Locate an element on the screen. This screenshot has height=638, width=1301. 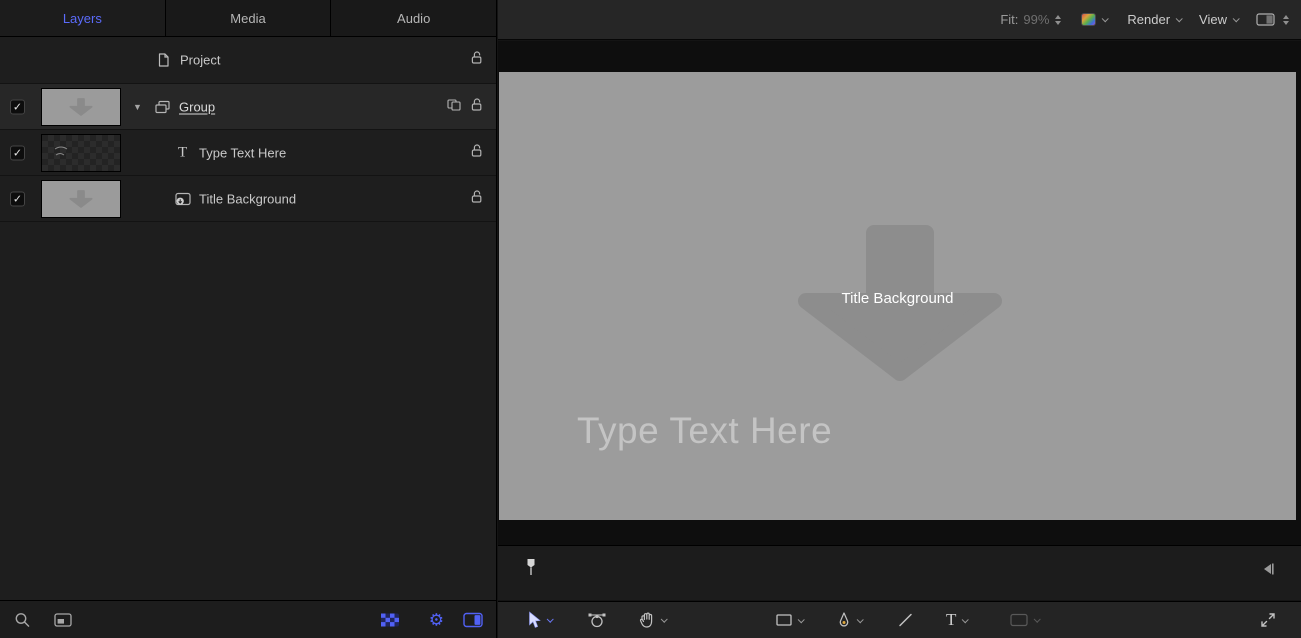
group-label: Group is located at coordinates (197, 106).